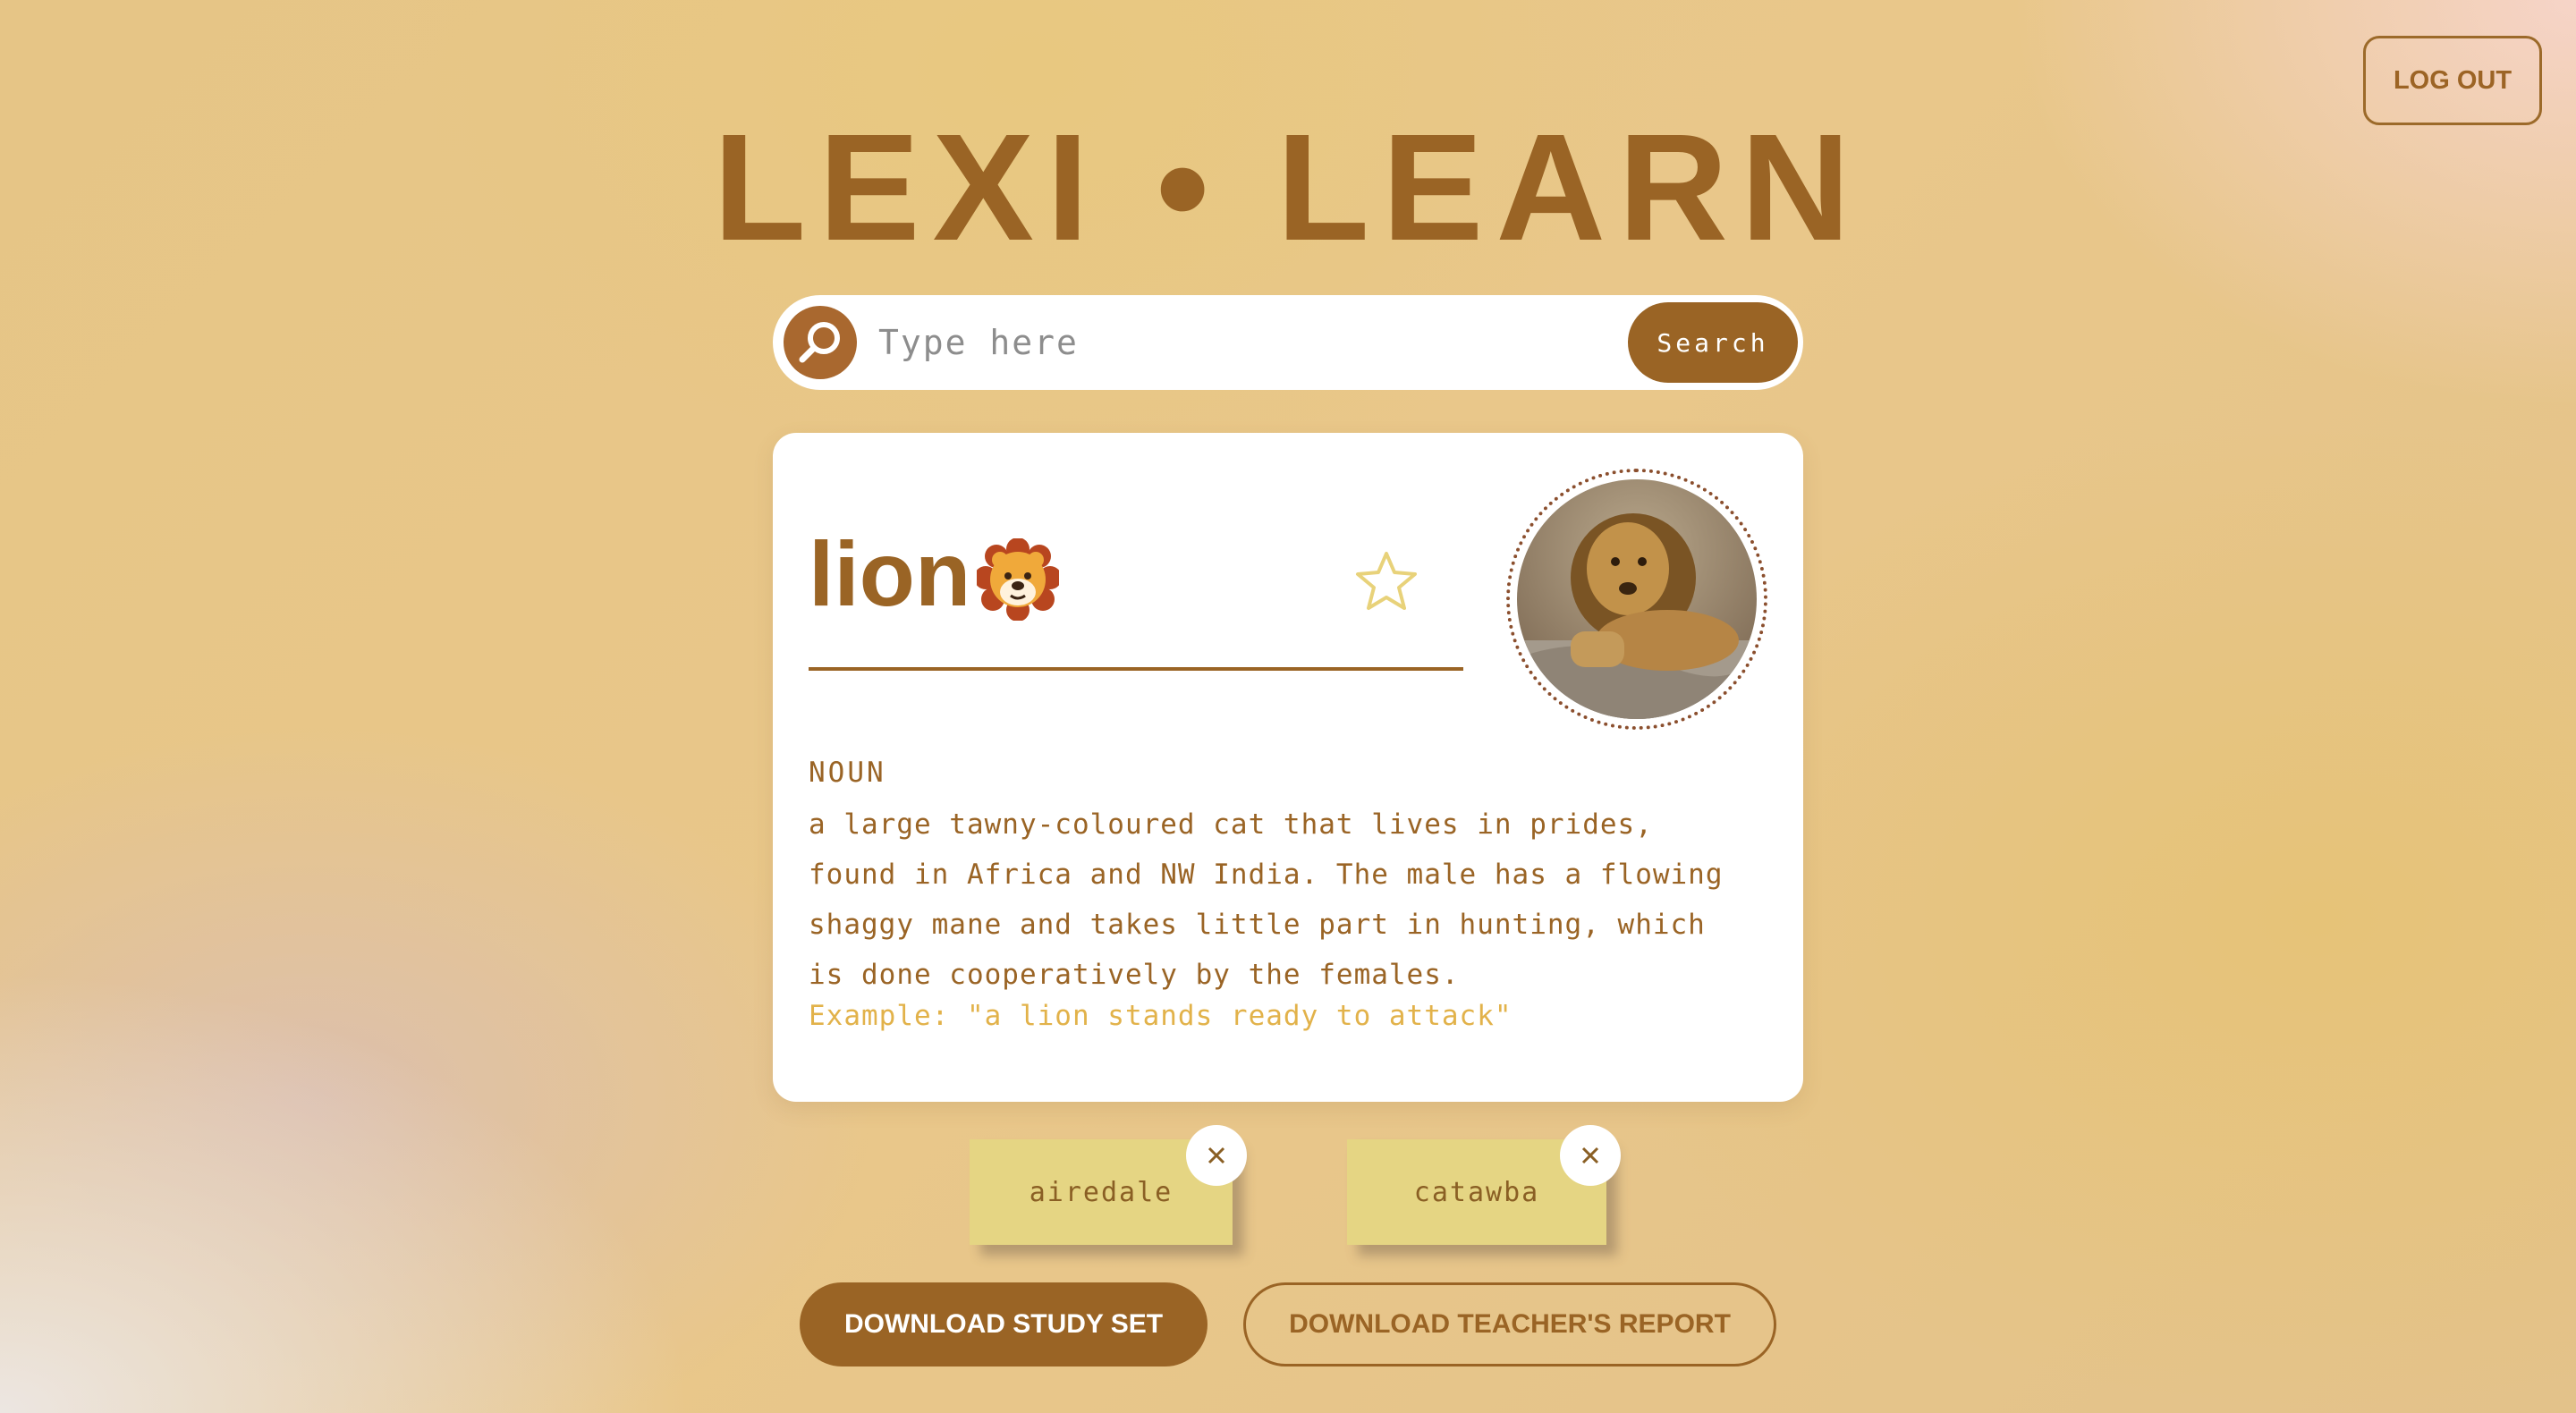 The image size is (2576, 1413). What do you see at coordinates (1386, 581) in the screenshot?
I see `favorite-star-icon` at bounding box center [1386, 581].